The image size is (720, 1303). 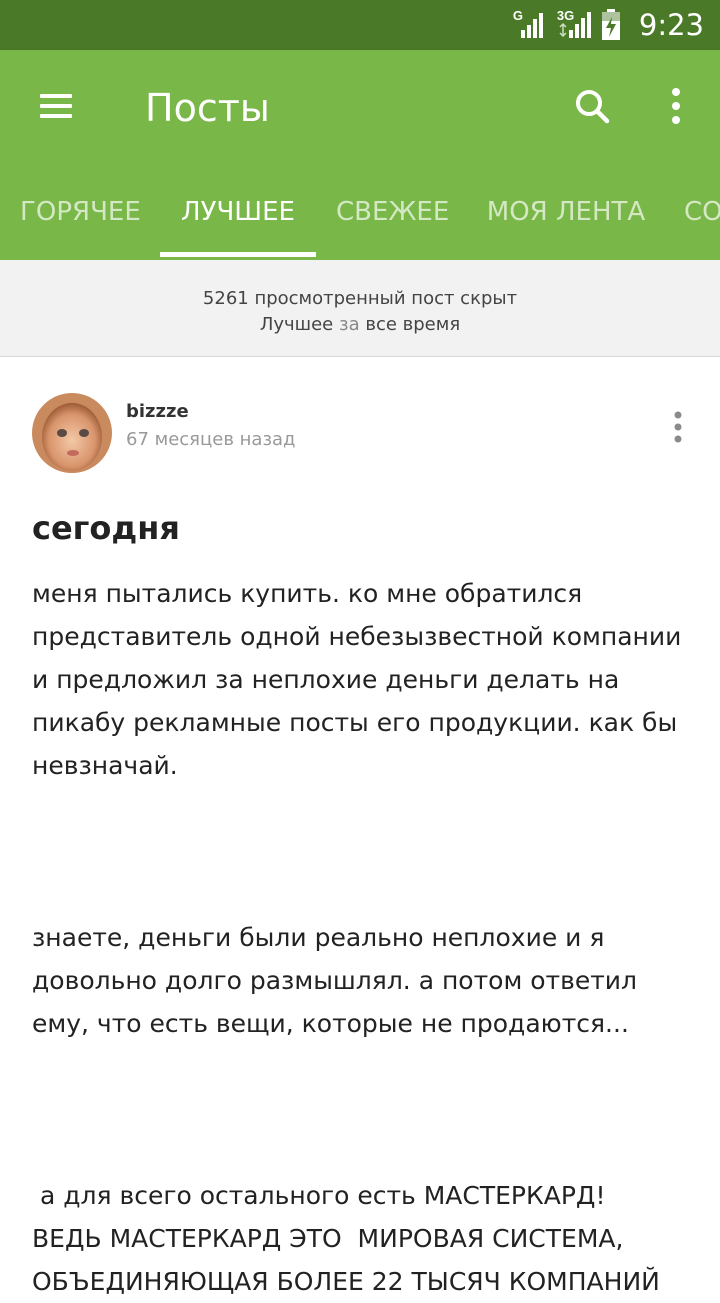 I want to click on clock: 9:23, so click(x=671, y=25).